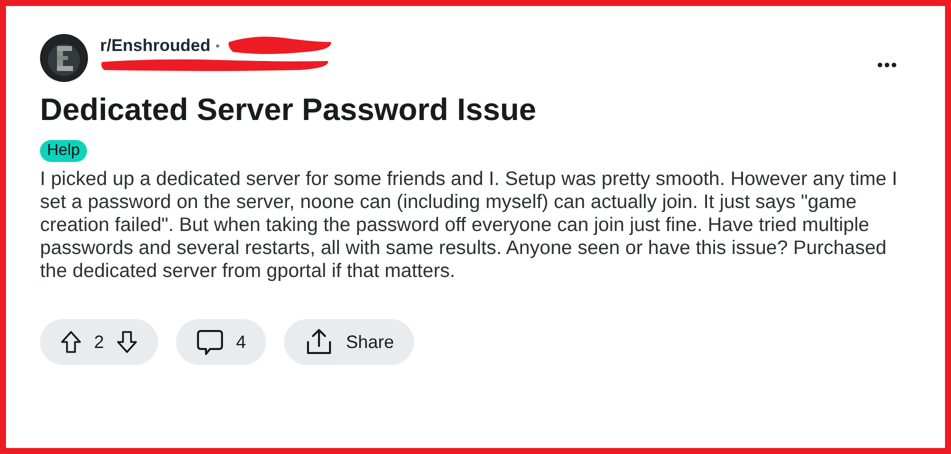  What do you see at coordinates (887, 65) in the screenshot?
I see `more-icon` at bounding box center [887, 65].